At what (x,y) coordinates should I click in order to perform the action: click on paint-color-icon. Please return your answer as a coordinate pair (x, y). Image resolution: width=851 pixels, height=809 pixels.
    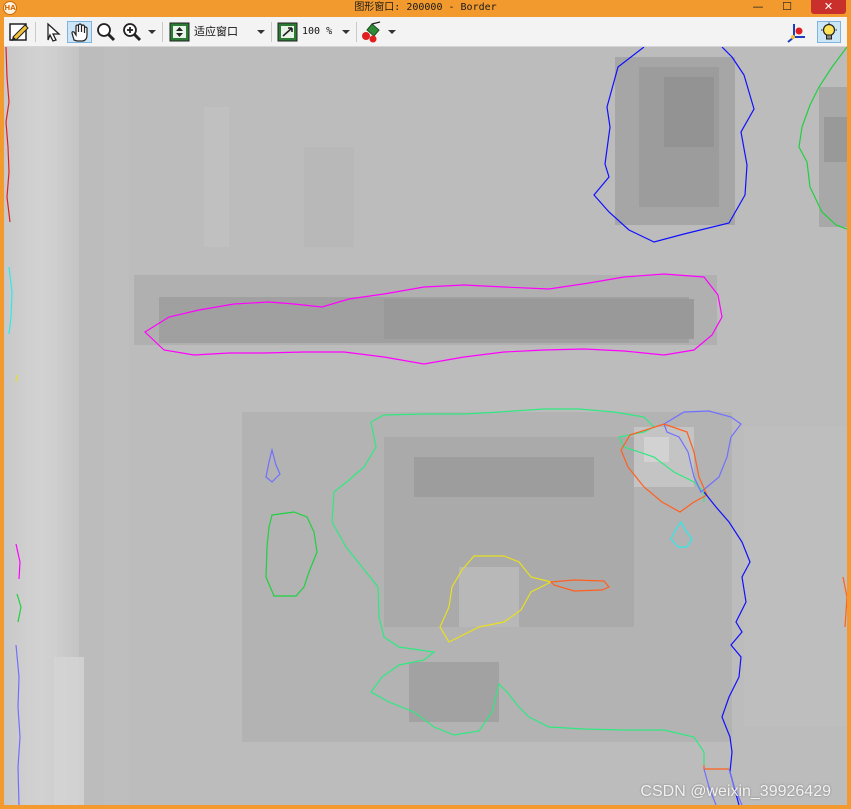
    Looking at the image, I should click on (371, 32).